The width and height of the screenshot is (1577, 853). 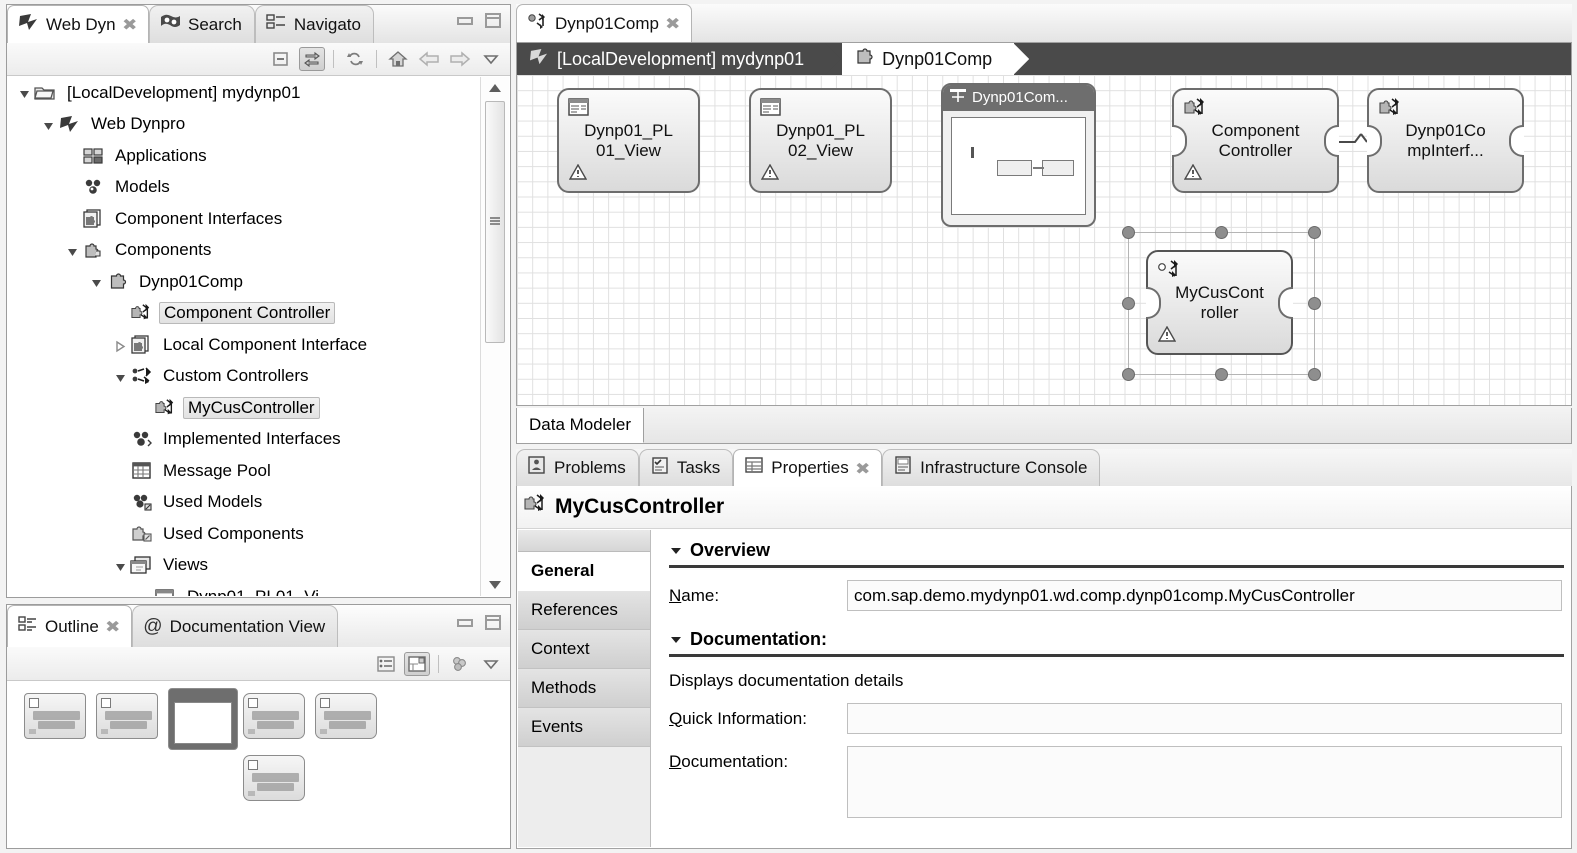 What do you see at coordinates (1128, 232) in the screenshot?
I see `resize-handle-nw` at bounding box center [1128, 232].